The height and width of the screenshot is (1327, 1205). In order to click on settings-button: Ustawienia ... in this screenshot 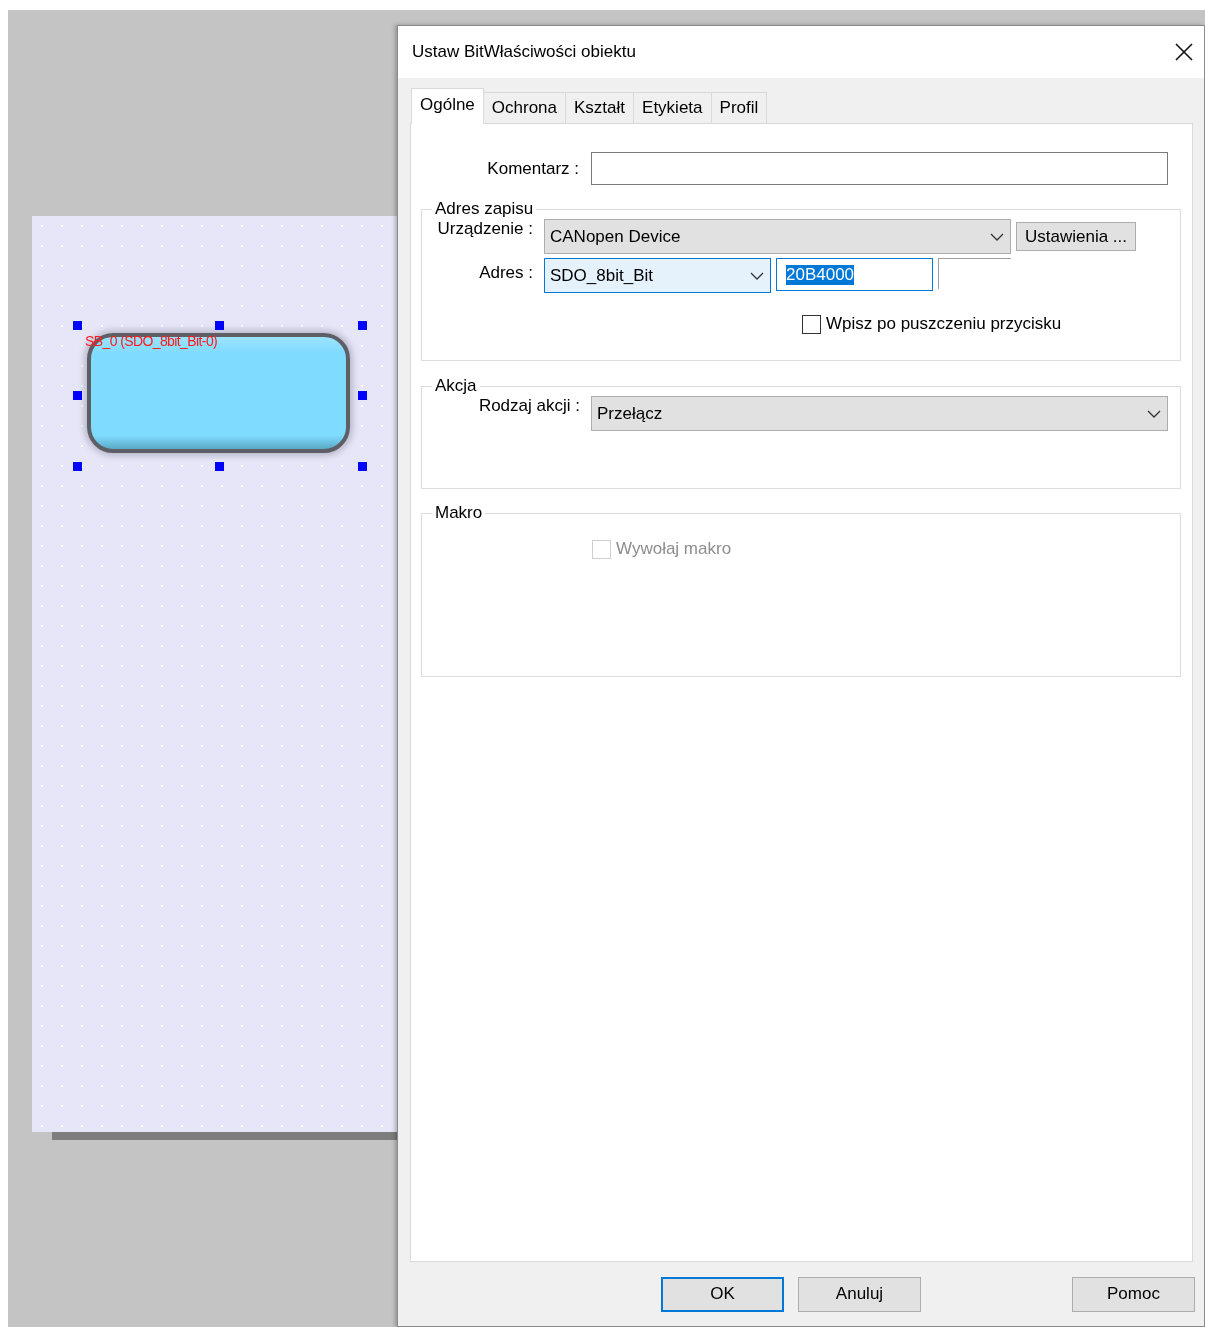, I will do `click(1076, 236)`.